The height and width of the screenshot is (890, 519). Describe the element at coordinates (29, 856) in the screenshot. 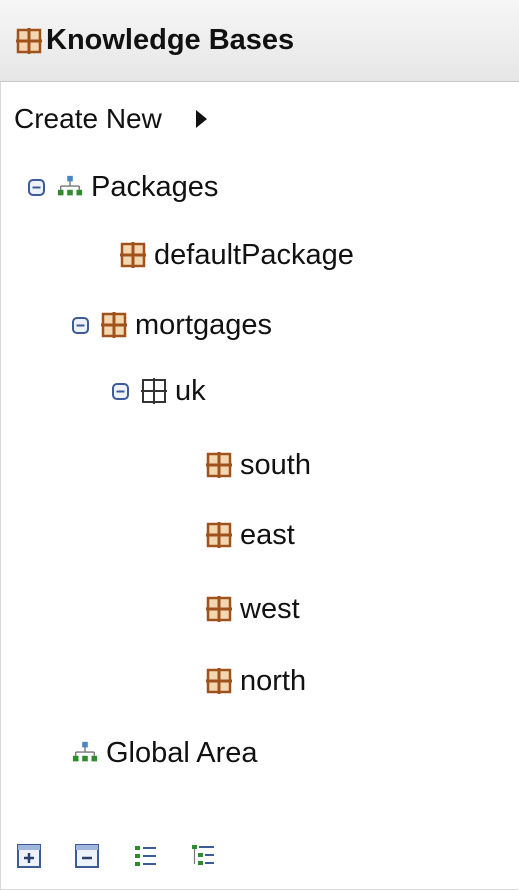

I see `expand-all-icon` at that location.